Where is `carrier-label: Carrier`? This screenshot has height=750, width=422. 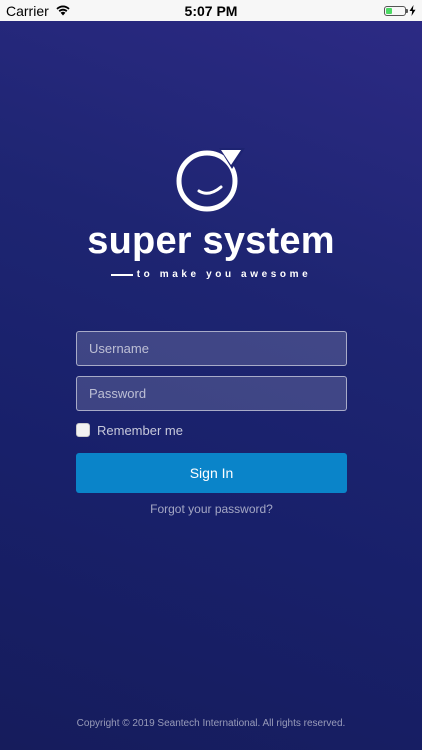
carrier-label: Carrier is located at coordinates (27, 10).